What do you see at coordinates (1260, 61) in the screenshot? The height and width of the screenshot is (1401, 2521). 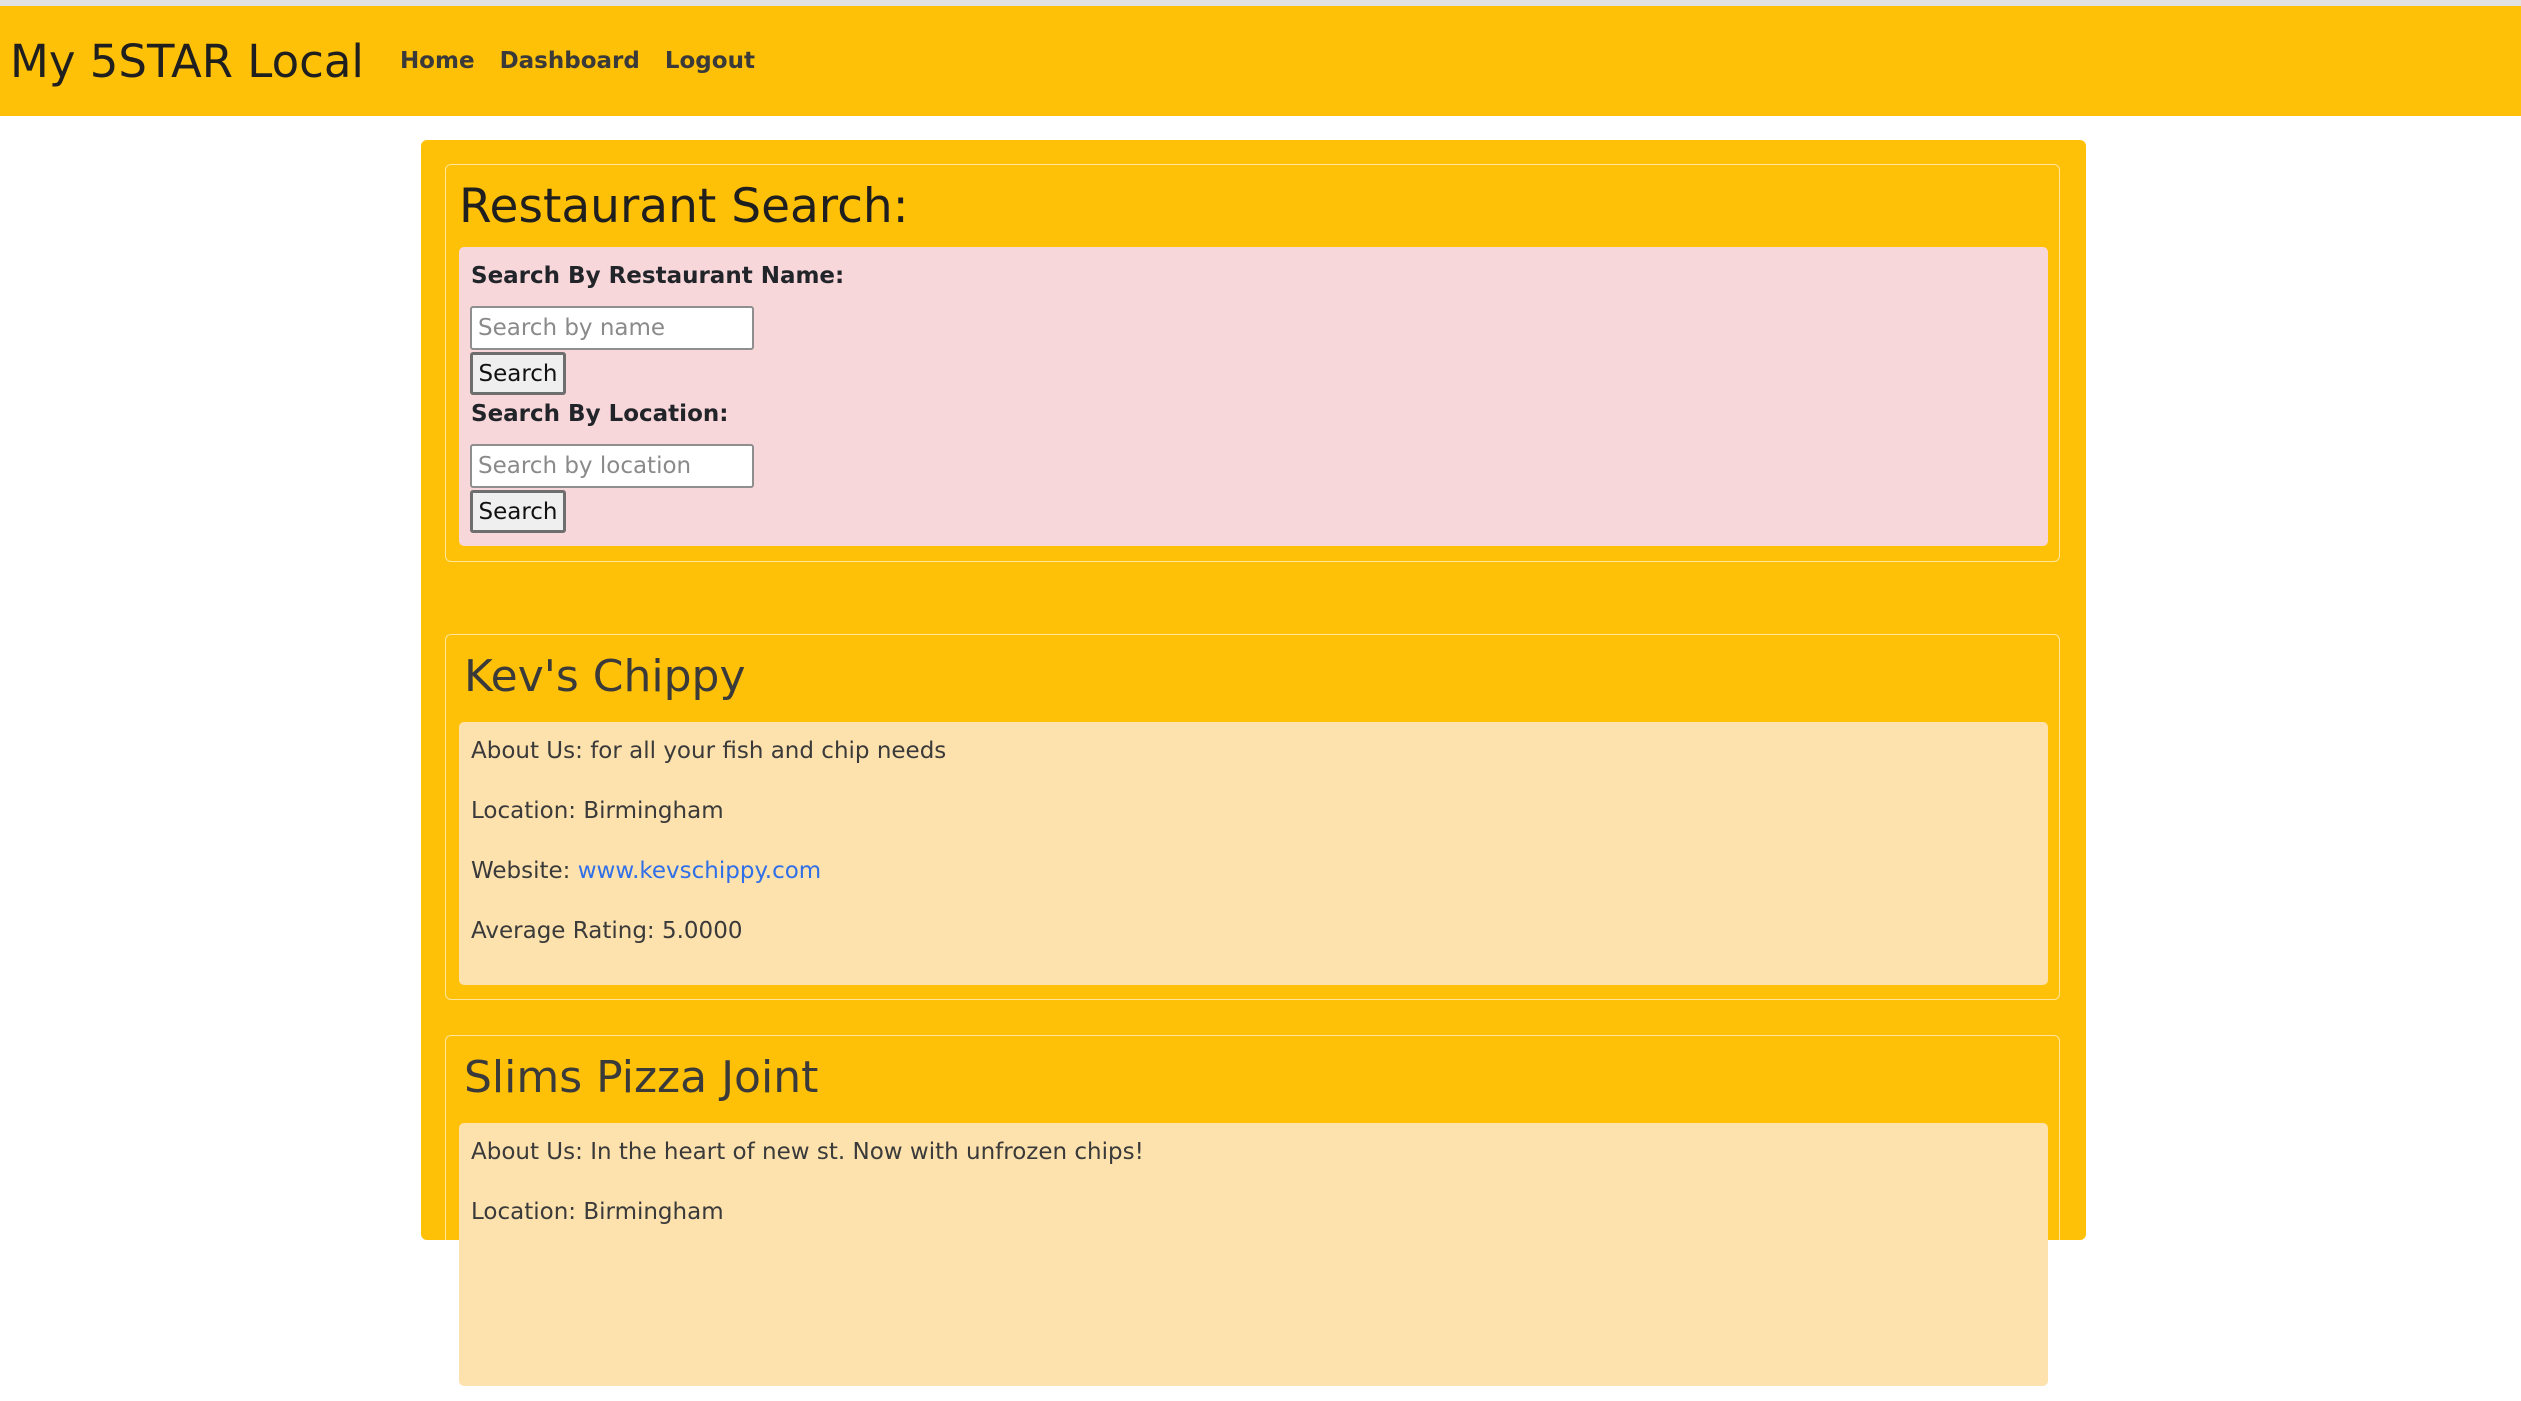 I see `top-navbar: My 5STAR Local Home Dashboard Logout` at bounding box center [1260, 61].